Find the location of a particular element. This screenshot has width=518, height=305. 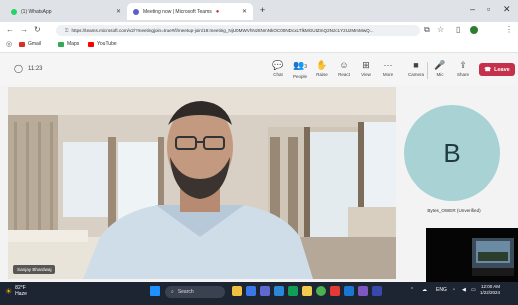

taskbar-app-chrome-icon is located at coordinates (321, 291).